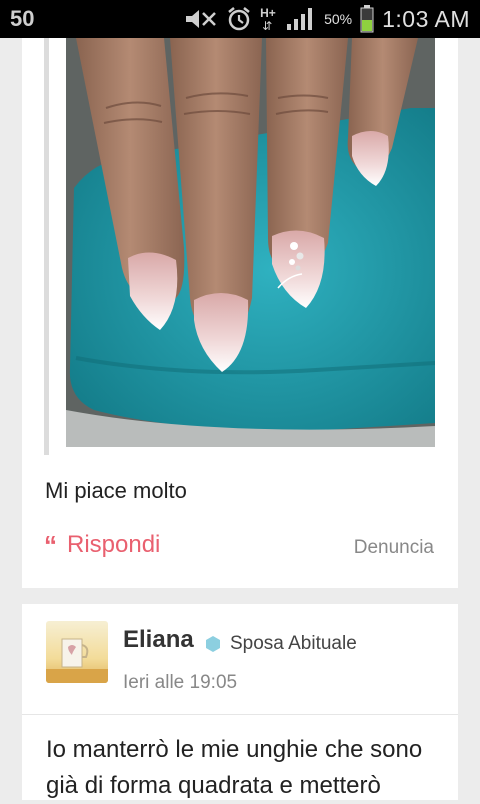 The image size is (480, 804). I want to click on report-link: Denuncia, so click(394, 548).